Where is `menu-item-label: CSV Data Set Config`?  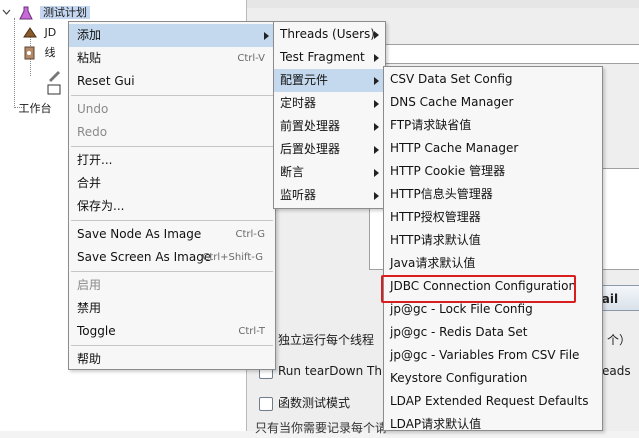 menu-item-label: CSV Data Set Config is located at coordinates (451, 79).